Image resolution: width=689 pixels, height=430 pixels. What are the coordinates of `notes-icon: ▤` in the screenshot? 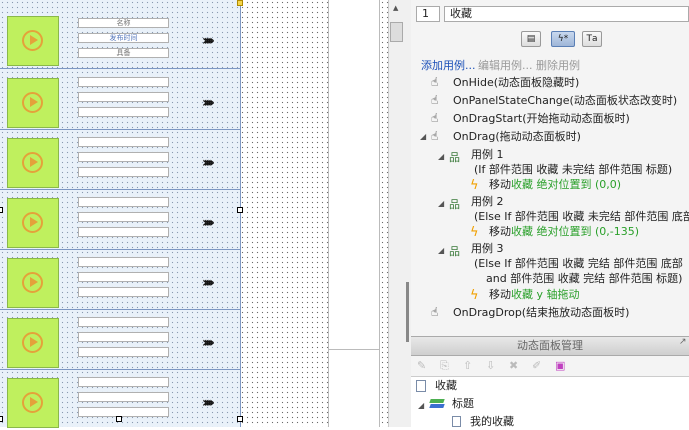 It's located at (531, 39).